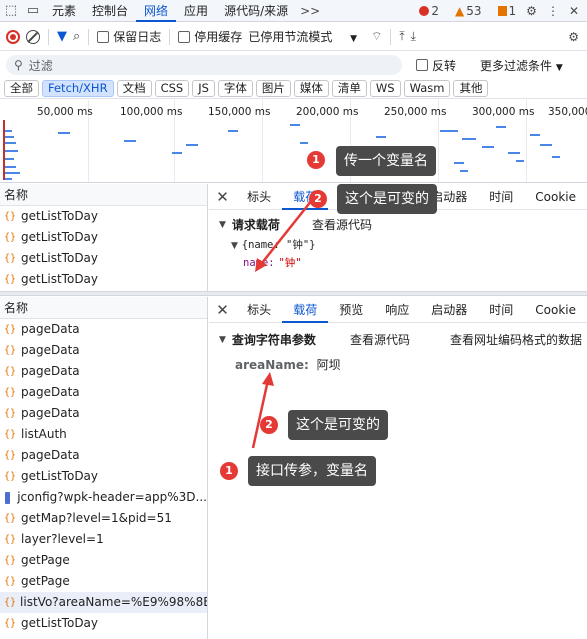 The height and width of the screenshot is (639, 587). What do you see at coordinates (134, 88) in the screenshot?
I see `chip-doc: 文档` at bounding box center [134, 88].